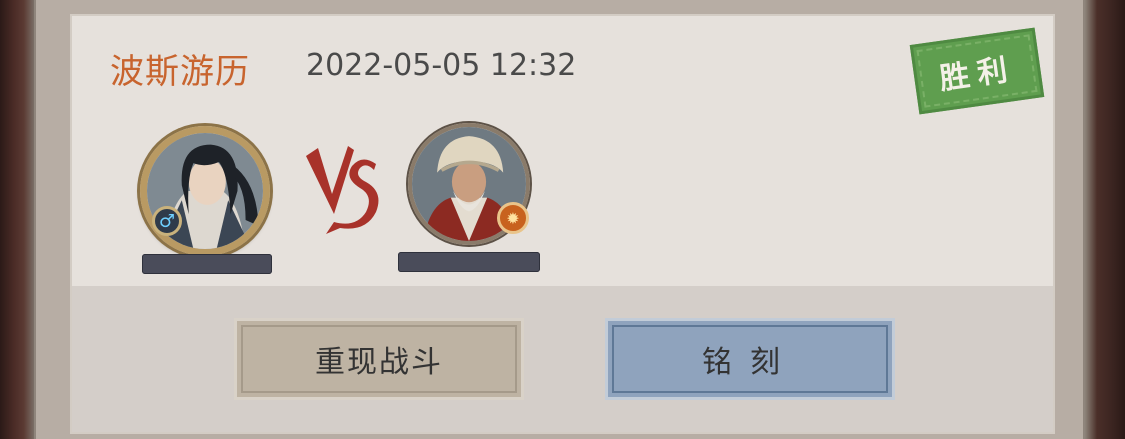  What do you see at coordinates (207, 264) in the screenshot?
I see `player-name-bar` at bounding box center [207, 264].